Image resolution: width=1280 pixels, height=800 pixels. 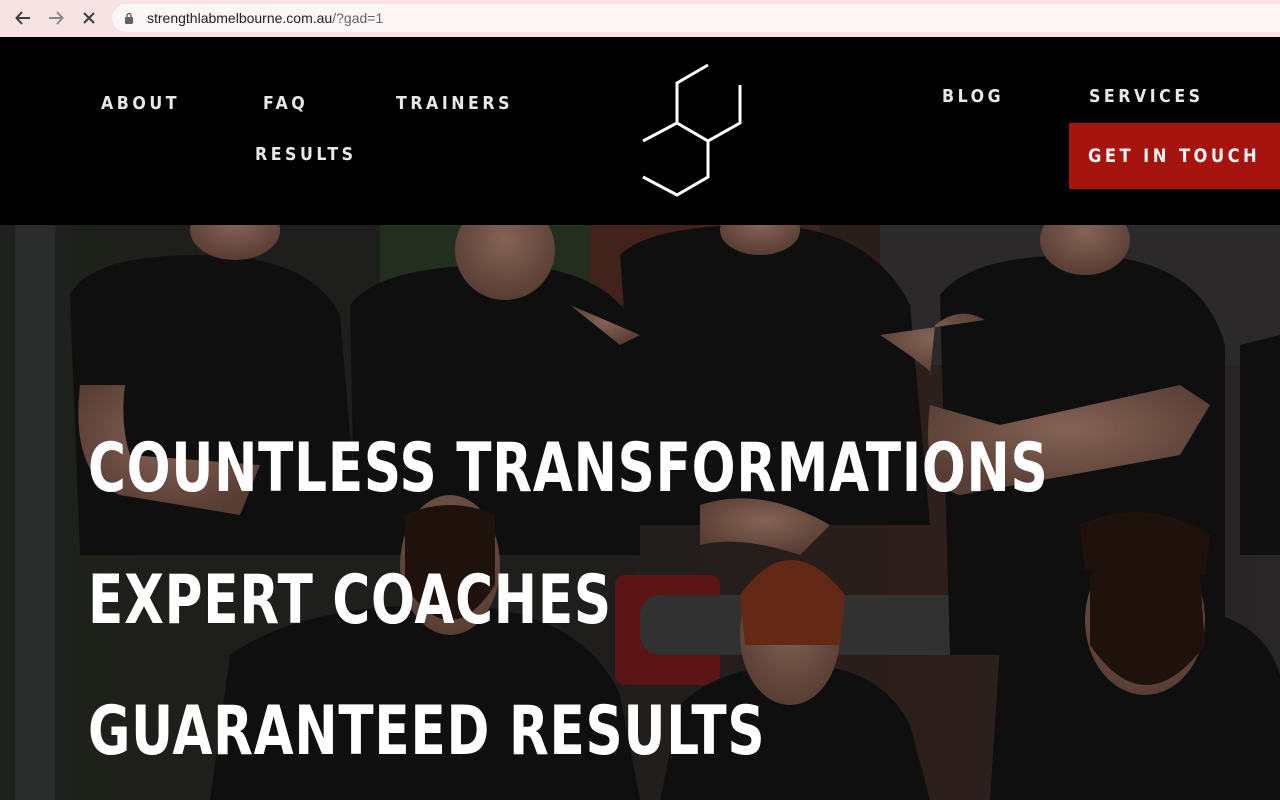 What do you see at coordinates (240, 18) in the screenshot?
I see `url-host: strengthlabmelbourne.com.au` at bounding box center [240, 18].